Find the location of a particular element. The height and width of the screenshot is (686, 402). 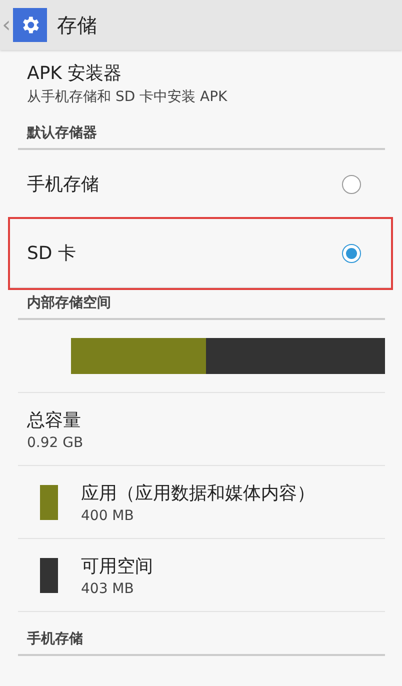

section-heading: 内部存储空间 is located at coordinates (201, 307).